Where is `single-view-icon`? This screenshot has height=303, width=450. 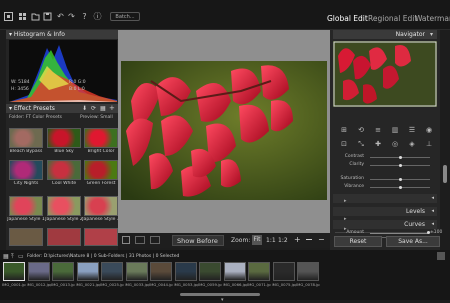 single-view-icon is located at coordinates (126, 240).